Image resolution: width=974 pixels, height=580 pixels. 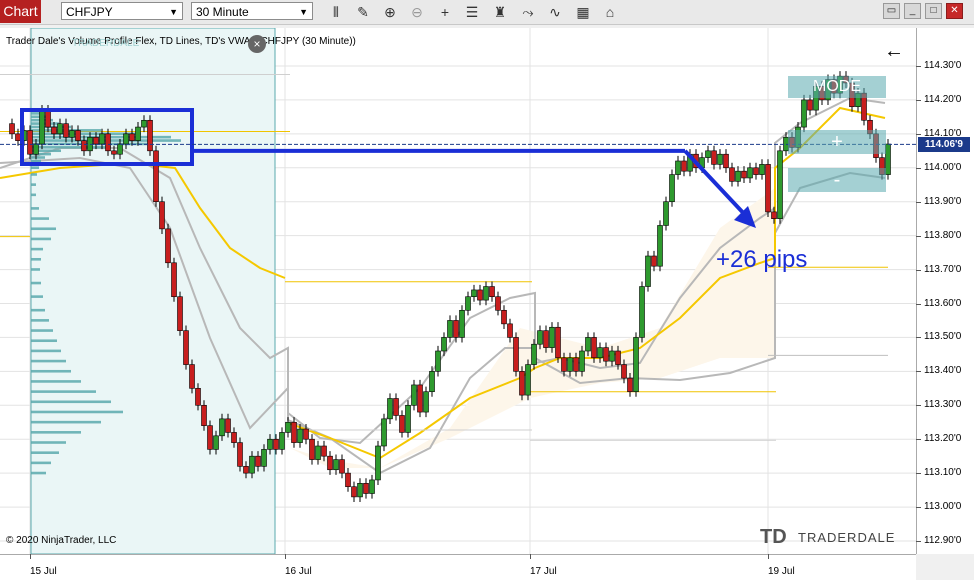 I want to click on restore-icon: ▭, so click(x=891, y=11).